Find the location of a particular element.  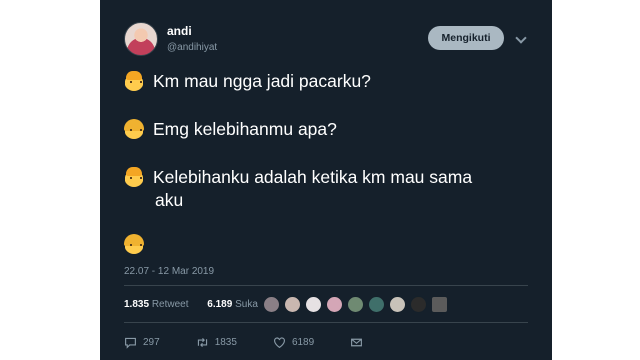

tweet-line: Km mau ngga jadi pacarku? is located at coordinates (247, 81).